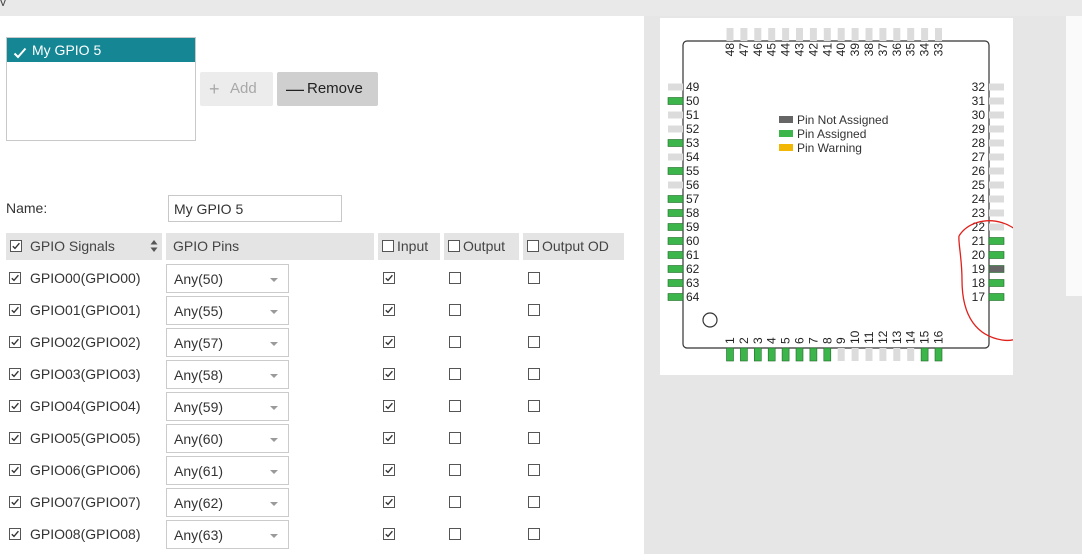 Image resolution: width=1082 pixels, height=554 pixels. I want to click on pin-select: Any(50), so click(227, 278).